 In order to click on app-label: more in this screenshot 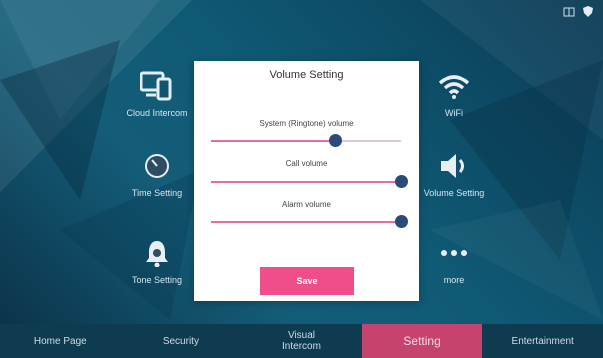, I will do `click(454, 280)`.